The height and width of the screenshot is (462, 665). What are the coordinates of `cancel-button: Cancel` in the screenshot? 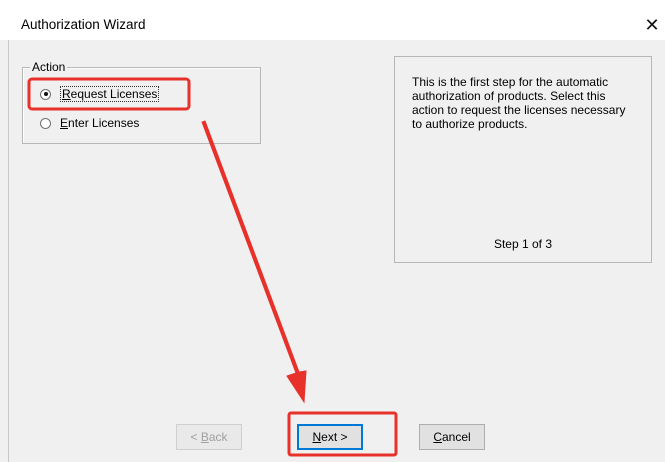 It's located at (452, 437).